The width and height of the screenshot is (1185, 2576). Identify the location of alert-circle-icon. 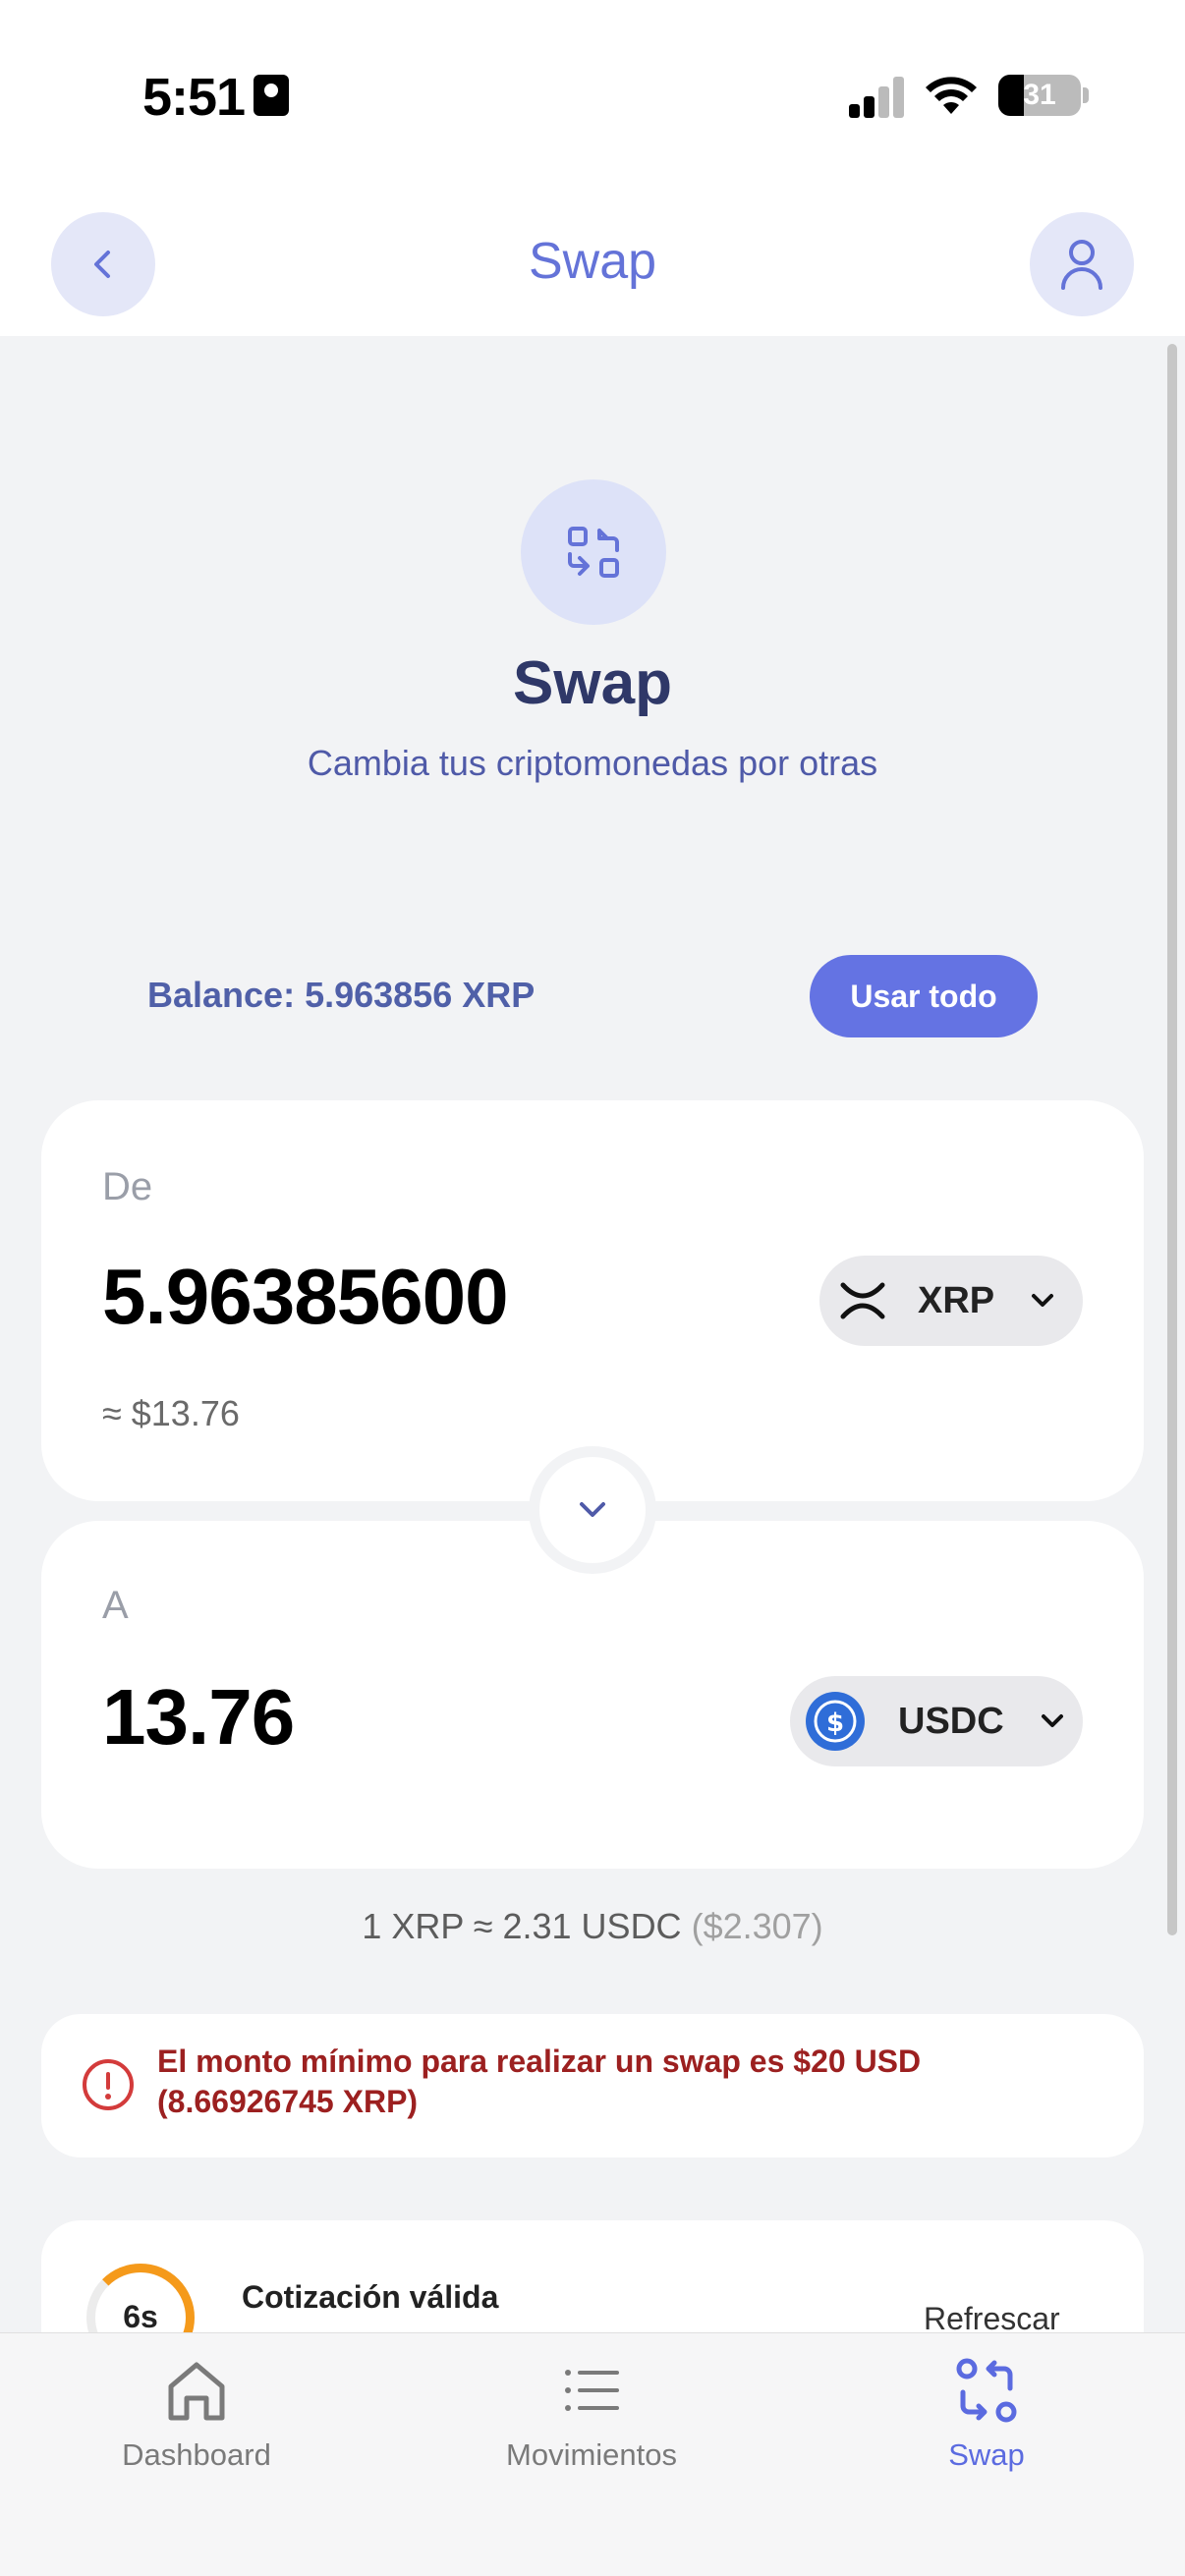
(108, 2084).